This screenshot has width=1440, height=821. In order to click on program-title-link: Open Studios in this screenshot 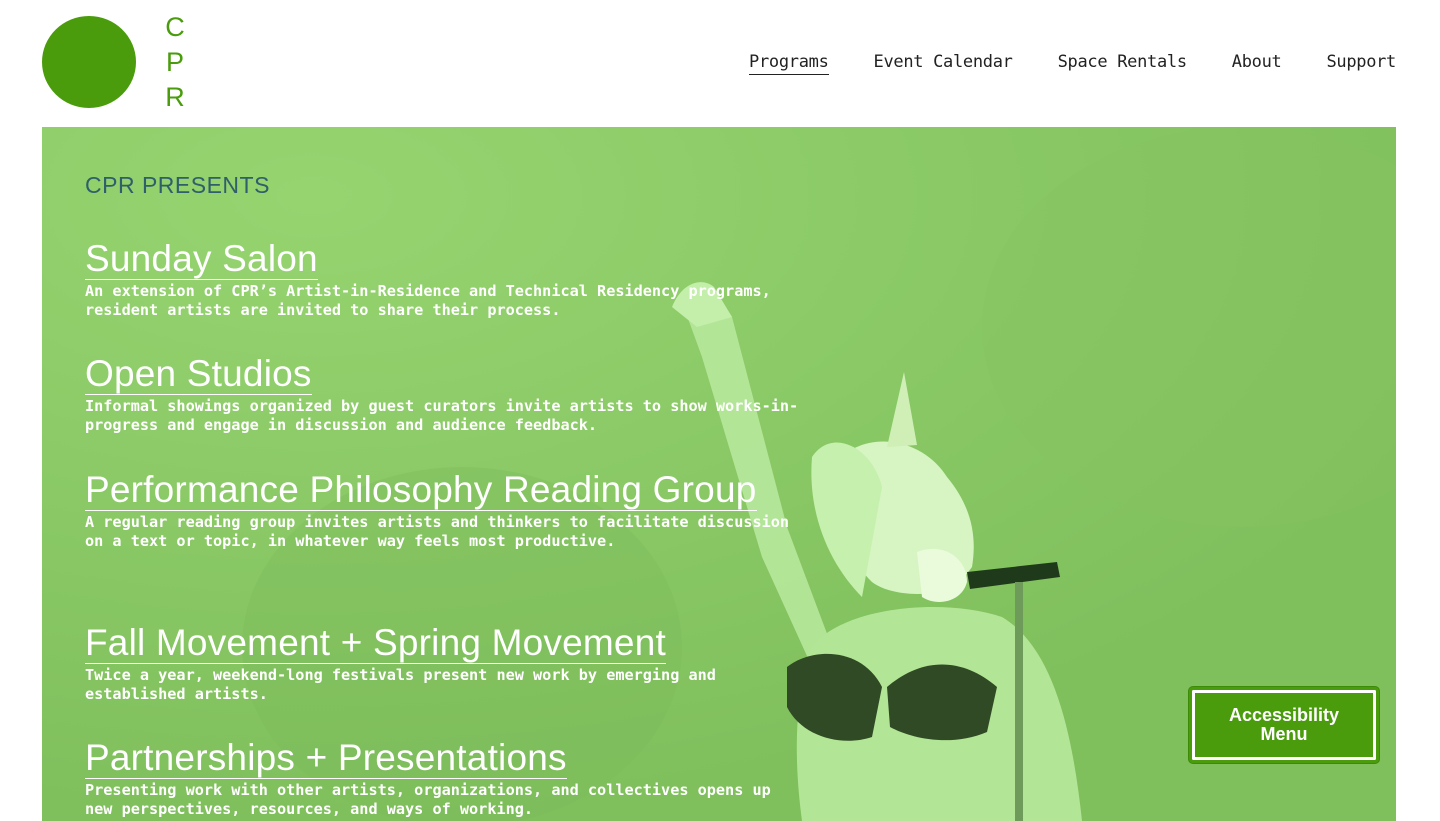, I will do `click(198, 374)`.